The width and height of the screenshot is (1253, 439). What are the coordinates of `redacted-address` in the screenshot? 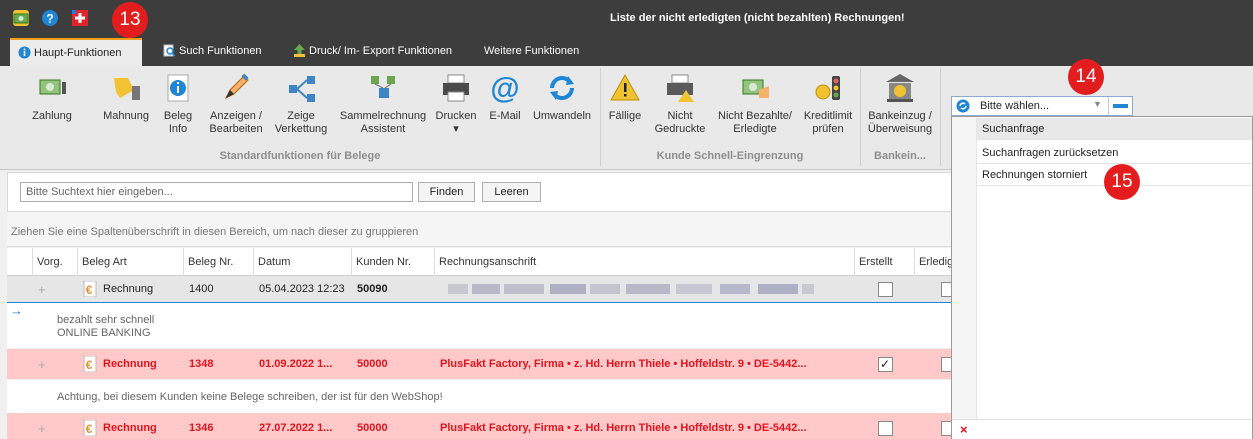 It's located at (631, 289).